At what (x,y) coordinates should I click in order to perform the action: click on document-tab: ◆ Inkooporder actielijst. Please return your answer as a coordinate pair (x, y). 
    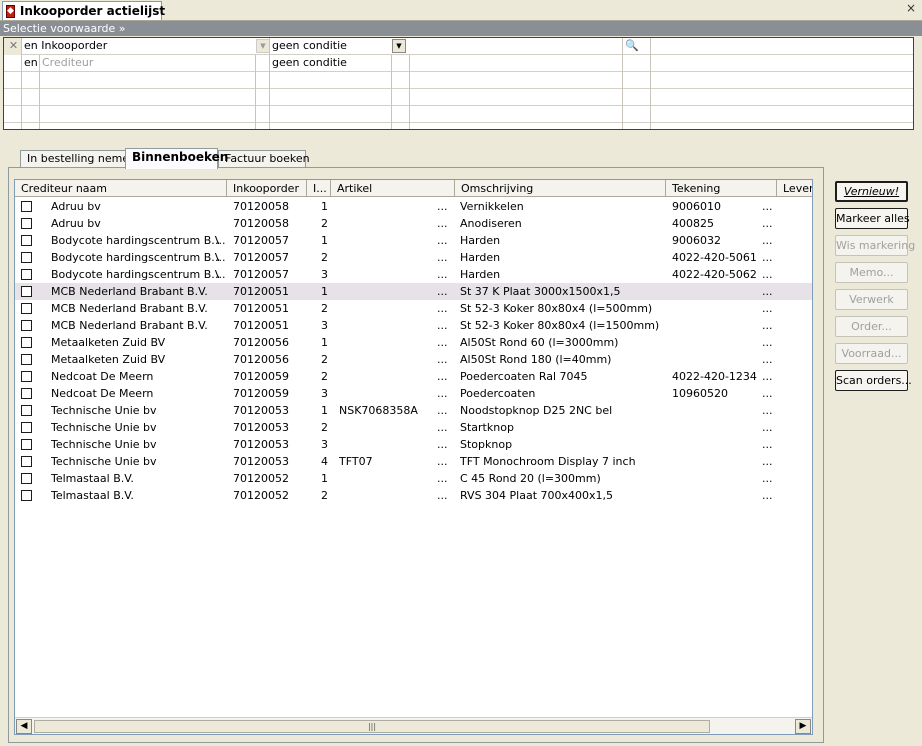
    Looking at the image, I should click on (83, 10).